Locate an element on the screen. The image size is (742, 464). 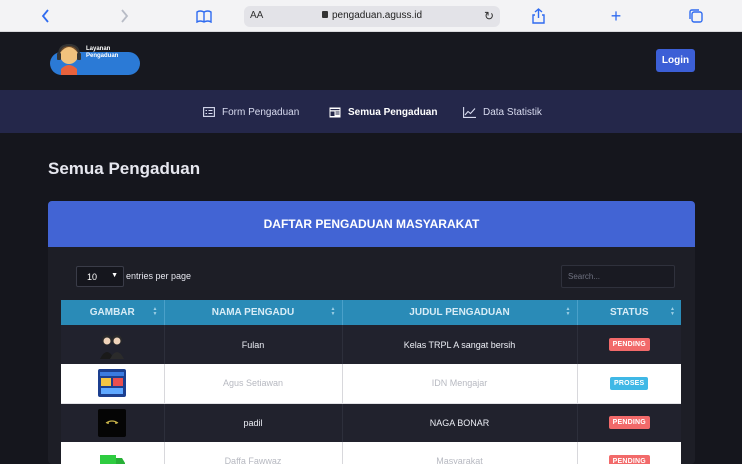
cell-nama: Fulan is located at coordinates (253, 344).